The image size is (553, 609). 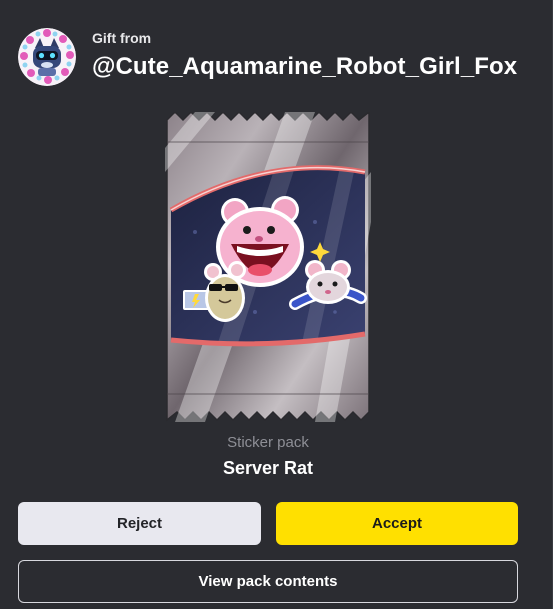 What do you see at coordinates (122, 38) in the screenshot?
I see `gift-from-label: Gift from` at bounding box center [122, 38].